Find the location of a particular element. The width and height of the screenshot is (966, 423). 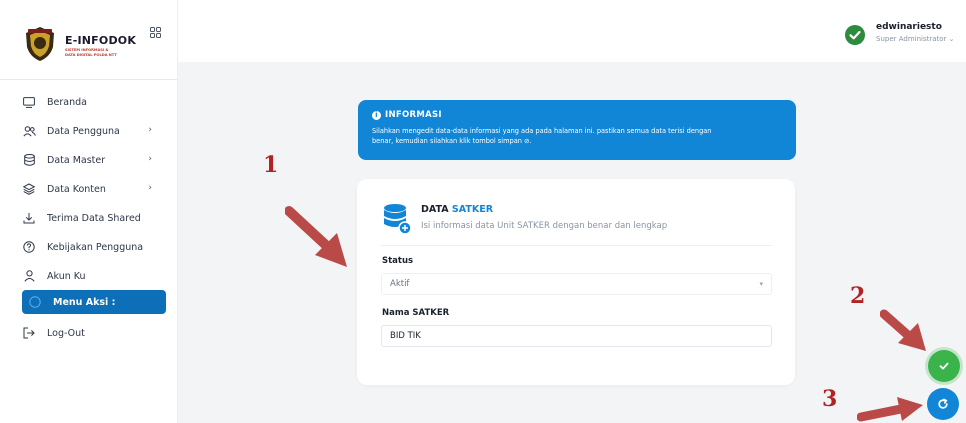

status-select: Aktif ▾ is located at coordinates (576, 284).